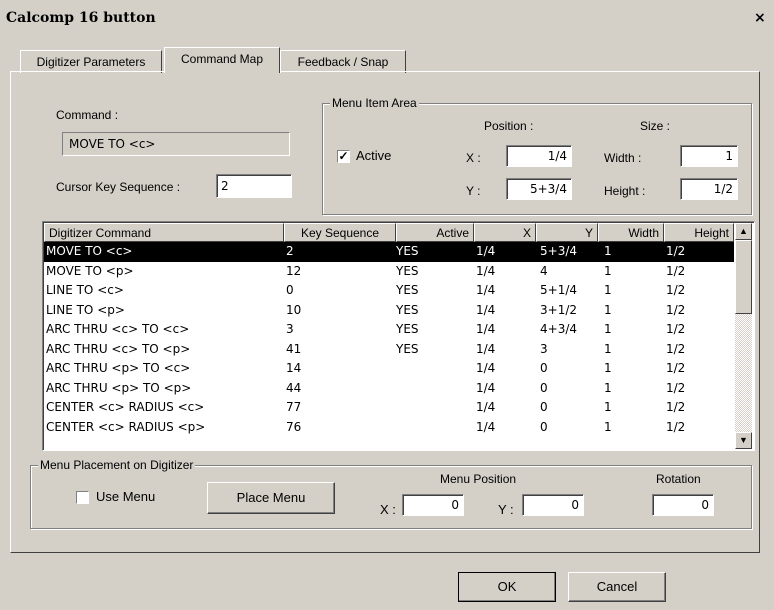 Image resolution: width=774 pixels, height=610 pixels. What do you see at coordinates (117, 465) in the screenshot?
I see `menu-placement-title: Menu Placement on Digitizer` at bounding box center [117, 465].